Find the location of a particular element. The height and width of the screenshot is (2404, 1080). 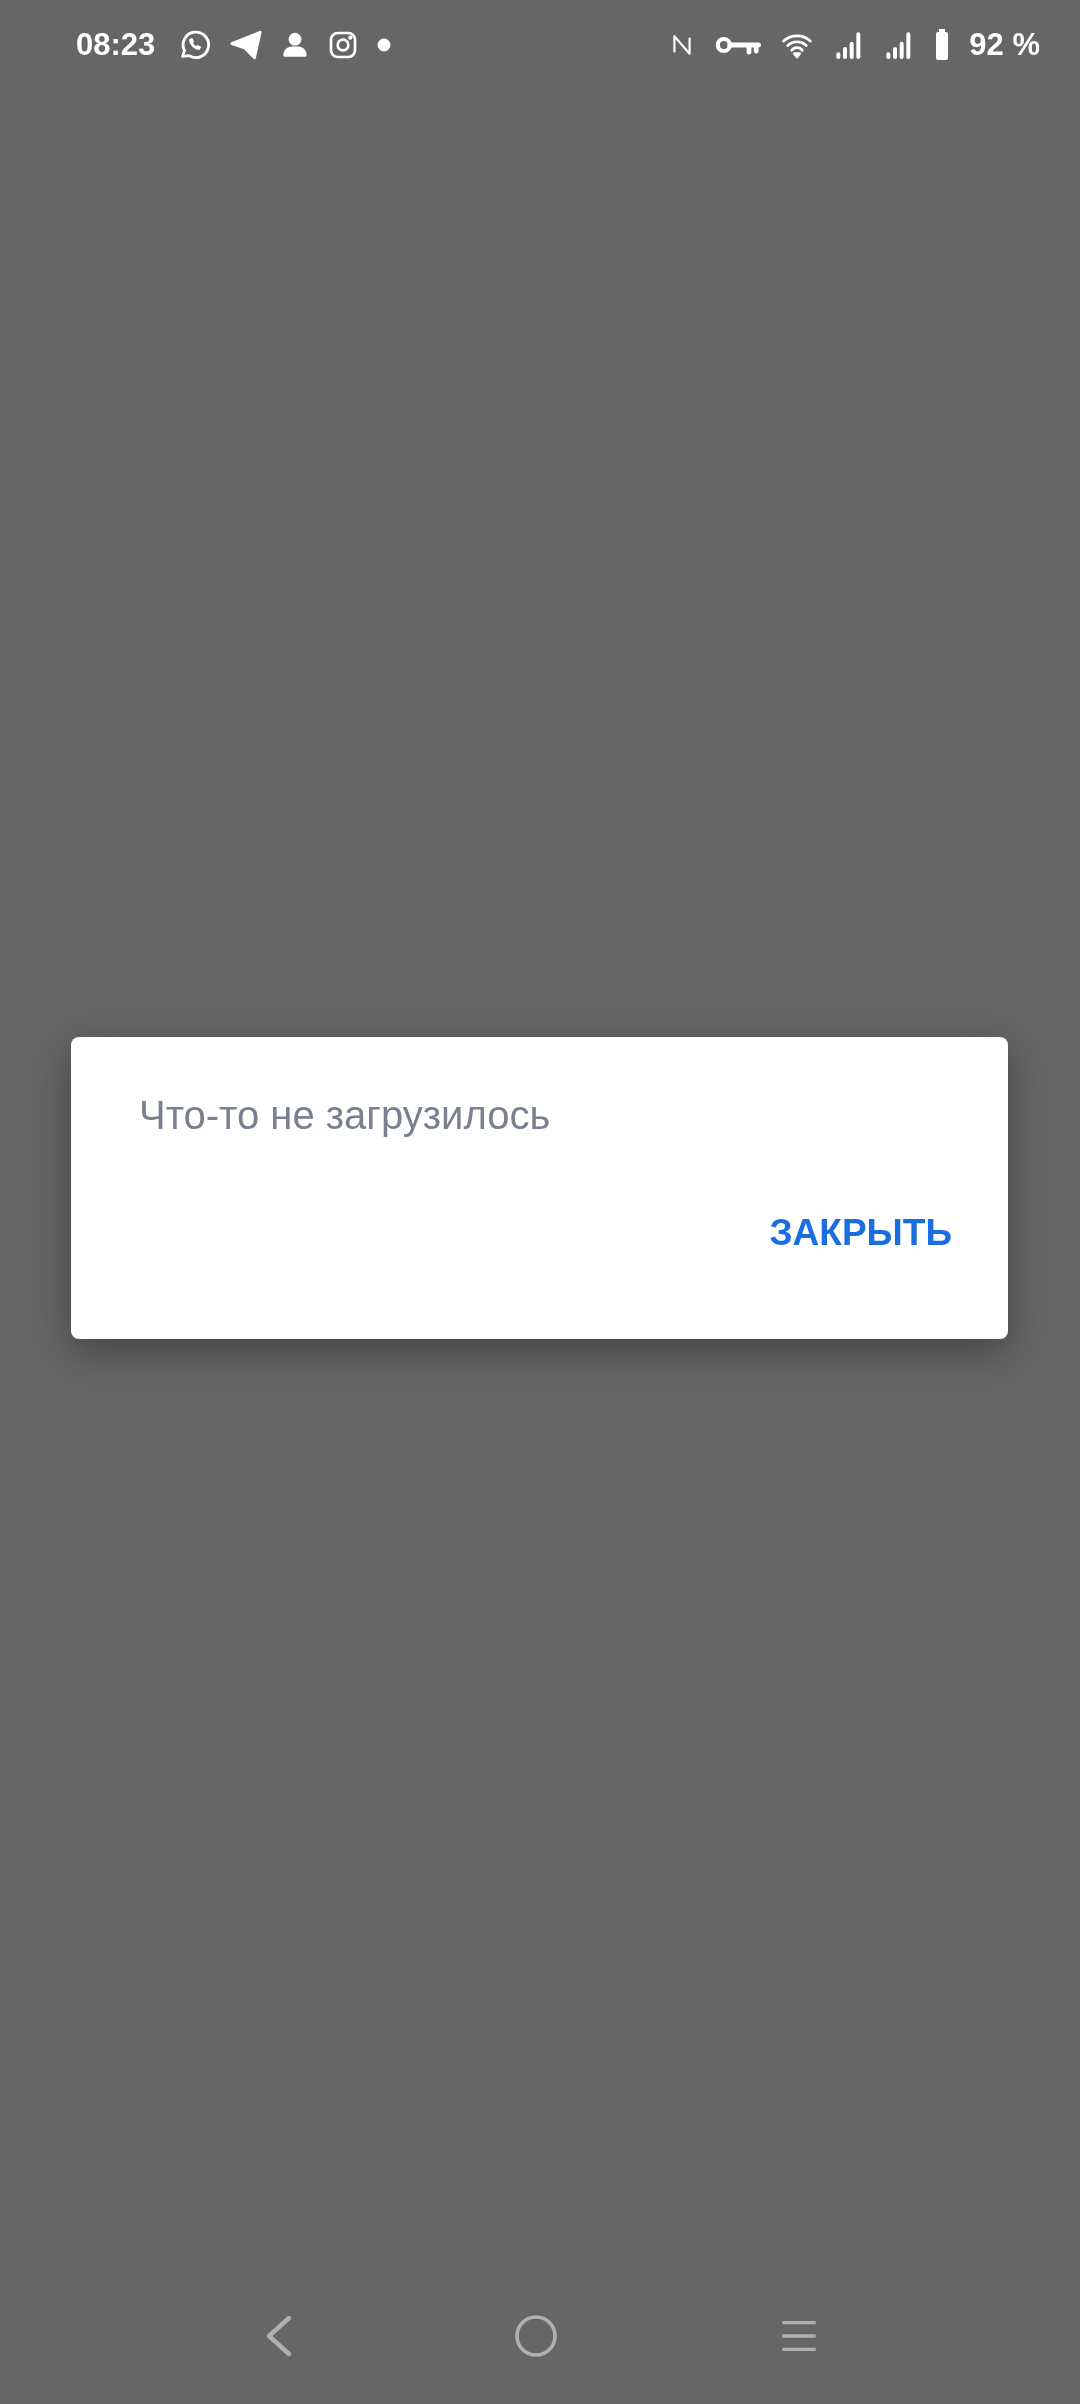

home-icon is located at coordinates (536, 2336).